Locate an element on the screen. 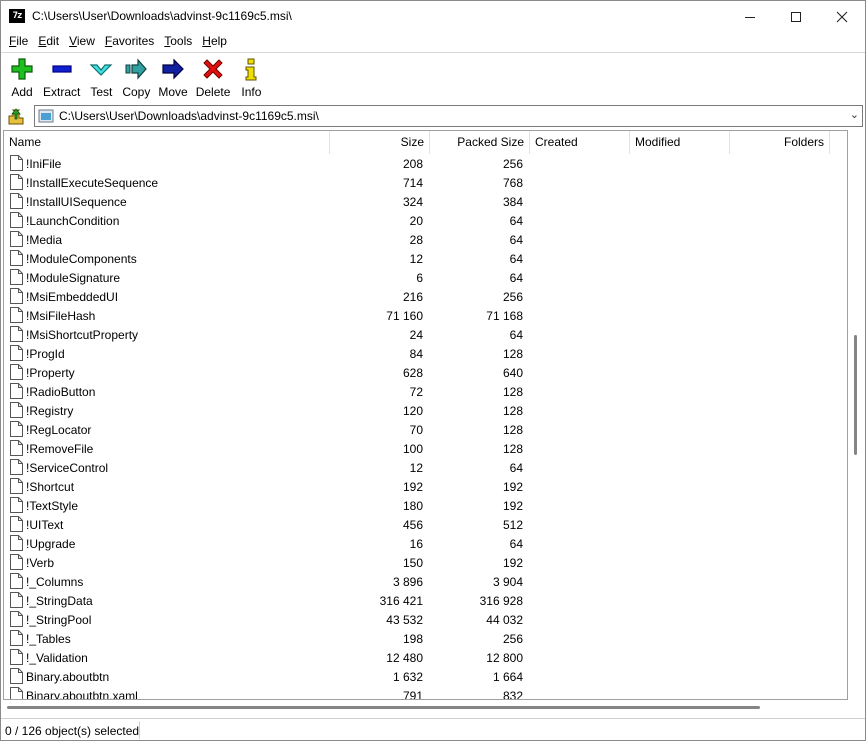 This screenshot has width=866, height=741. file-size: 628 is located at coordinates (412, 373).